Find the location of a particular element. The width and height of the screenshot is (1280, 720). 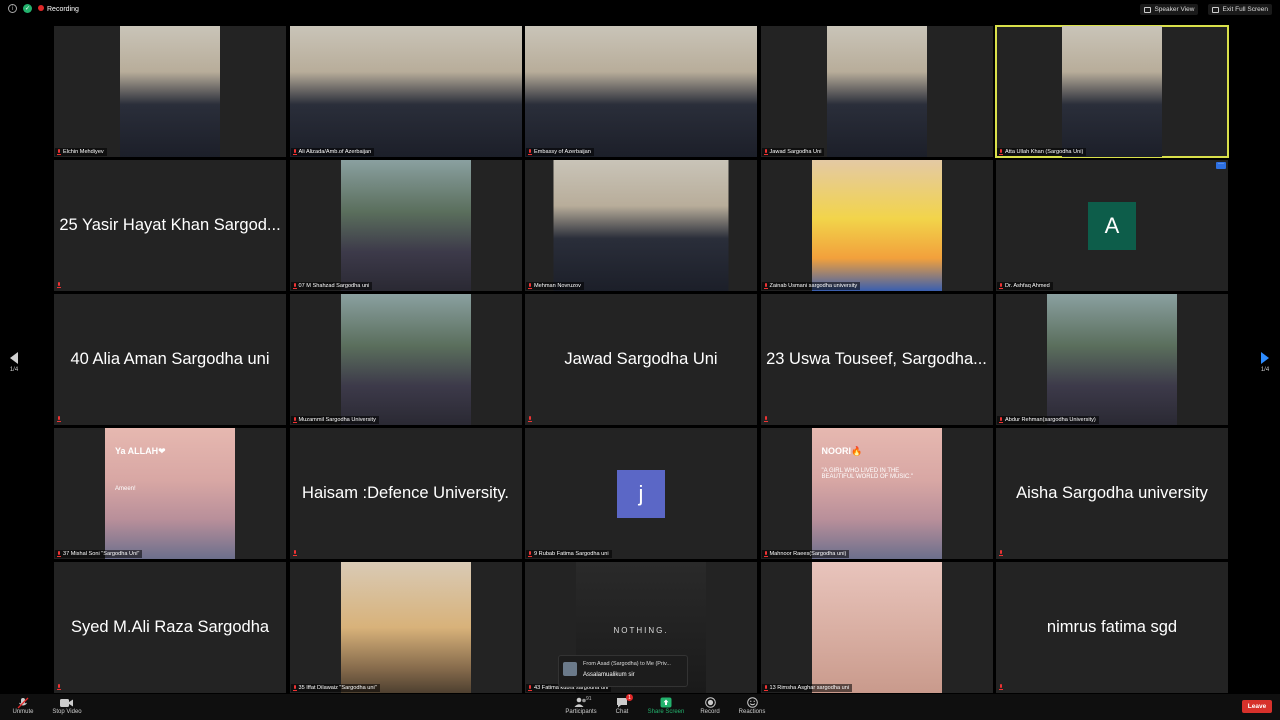

caption-text: NOTHING. is located at coordinates (641, 630).